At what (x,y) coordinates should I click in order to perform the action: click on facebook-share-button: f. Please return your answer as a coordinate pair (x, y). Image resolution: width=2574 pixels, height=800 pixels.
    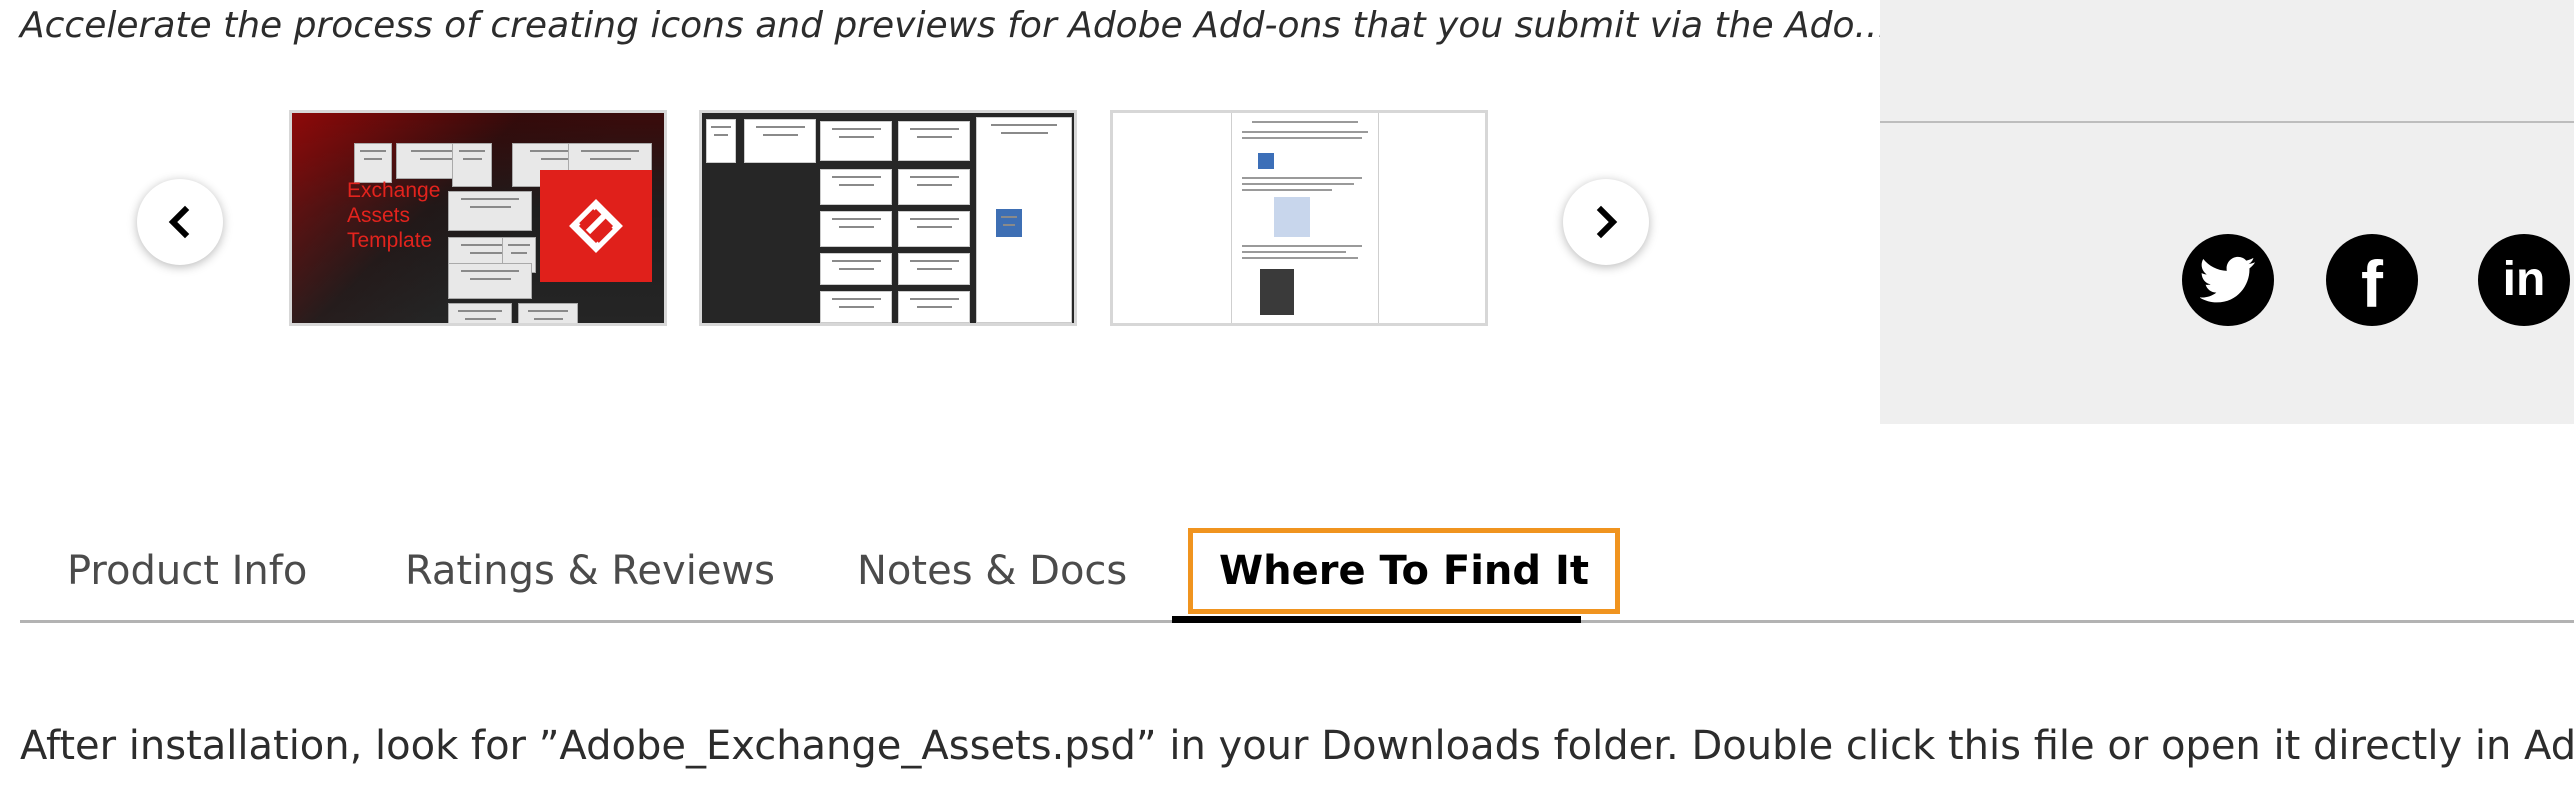
    Looking at the image, I should click on (2372, 280).